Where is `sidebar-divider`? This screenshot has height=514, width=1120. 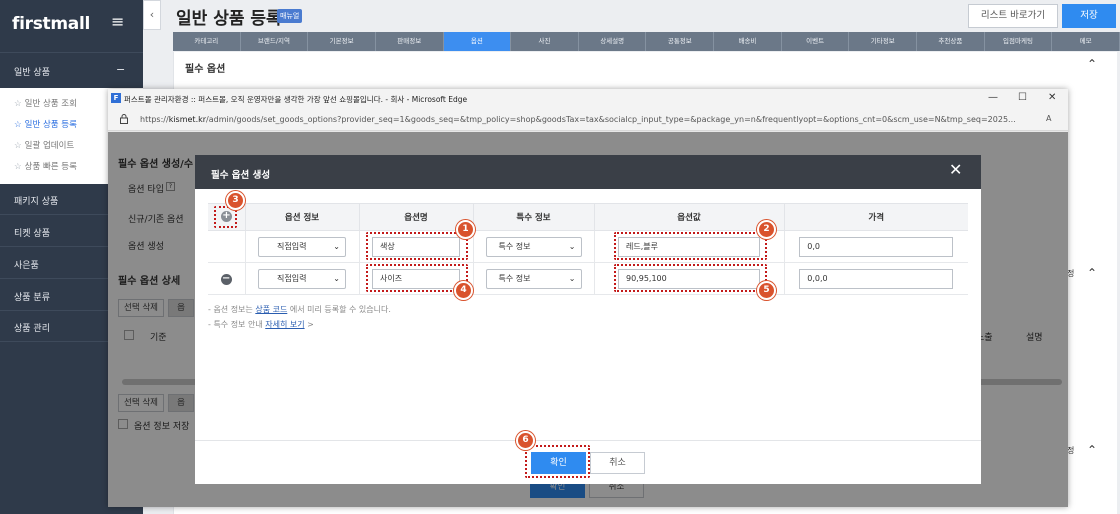
sidebar-divider is located at coordinates (71, 52).